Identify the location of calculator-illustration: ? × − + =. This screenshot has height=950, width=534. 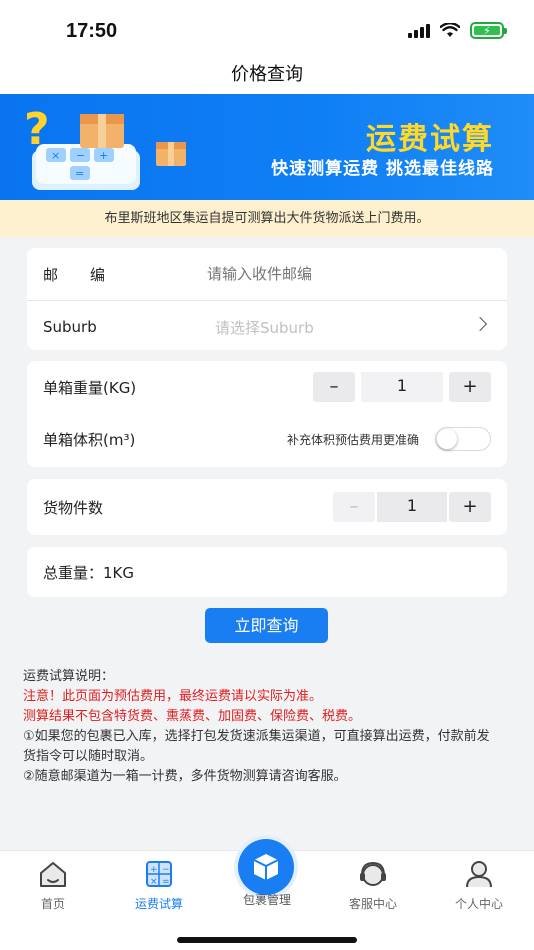
(105, 147).